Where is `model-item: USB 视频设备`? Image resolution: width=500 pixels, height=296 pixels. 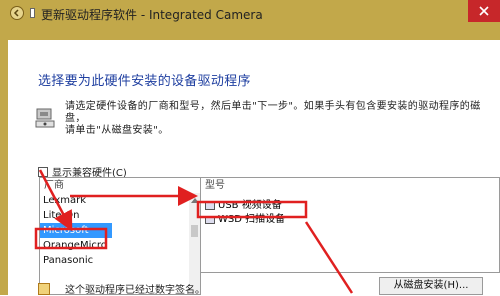 model-item: USB 视频设备 is located at coordinates (350, 206).